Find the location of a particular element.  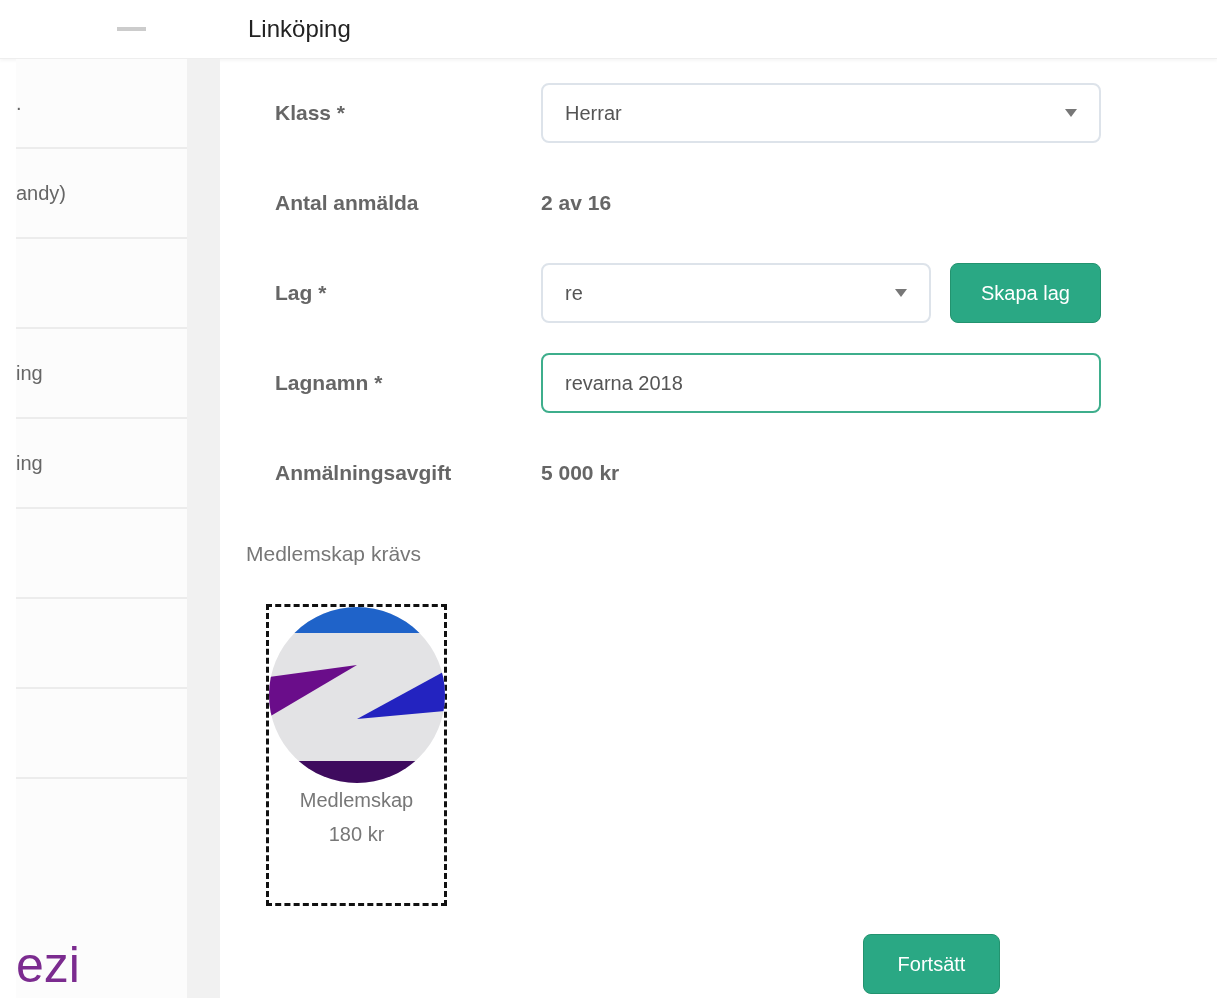

field-value: 2 av 16 is located at coordinates (576, 203).